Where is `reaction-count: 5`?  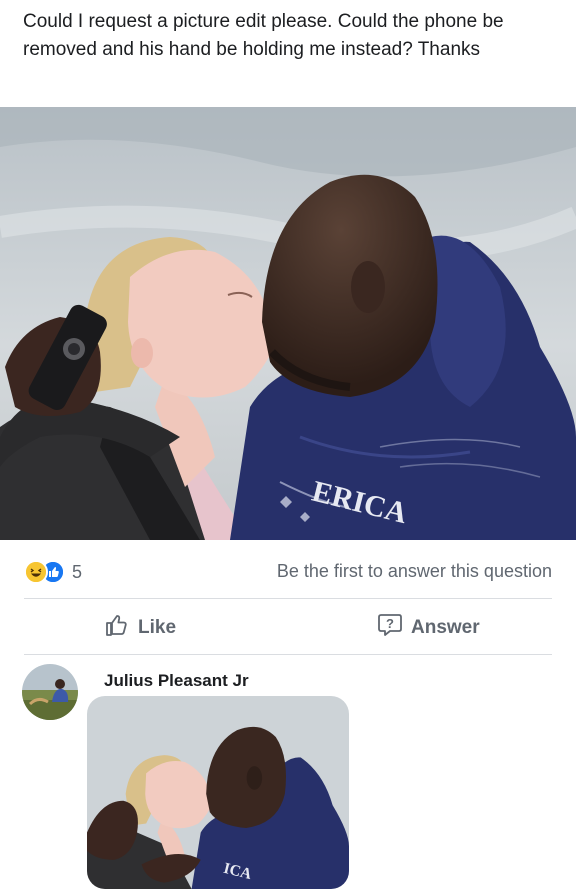
reaction-count: 5 is located at coordinates (77, 571).